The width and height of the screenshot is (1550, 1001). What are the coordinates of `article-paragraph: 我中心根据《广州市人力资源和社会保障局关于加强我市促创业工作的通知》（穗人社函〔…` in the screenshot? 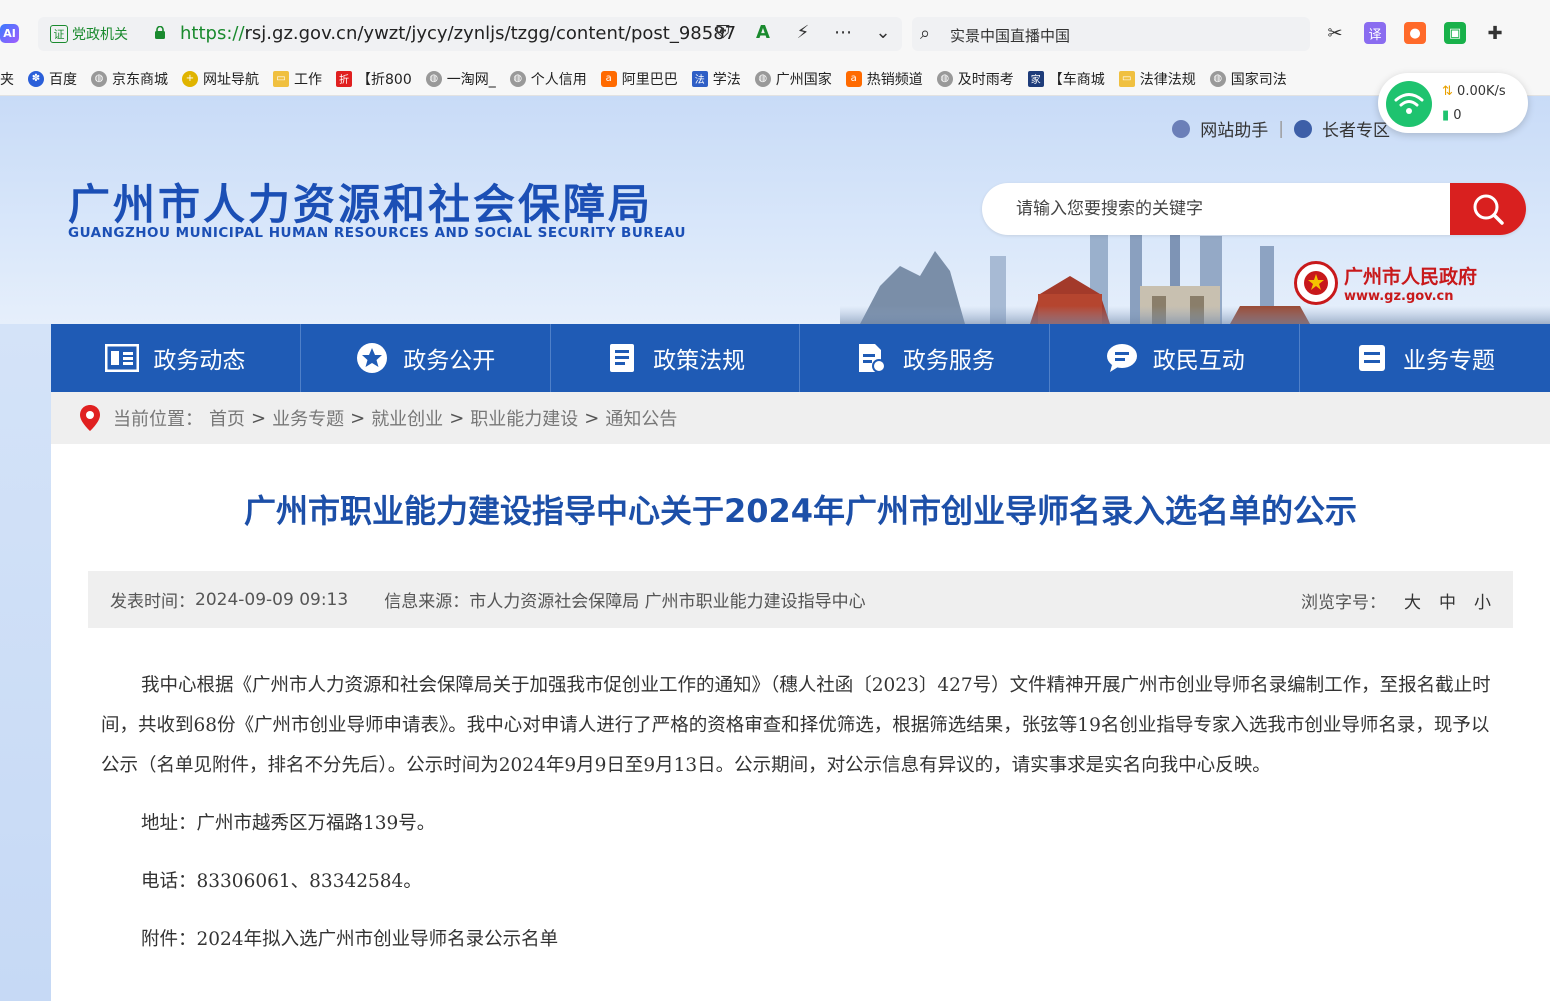 It's located at (796, 725).